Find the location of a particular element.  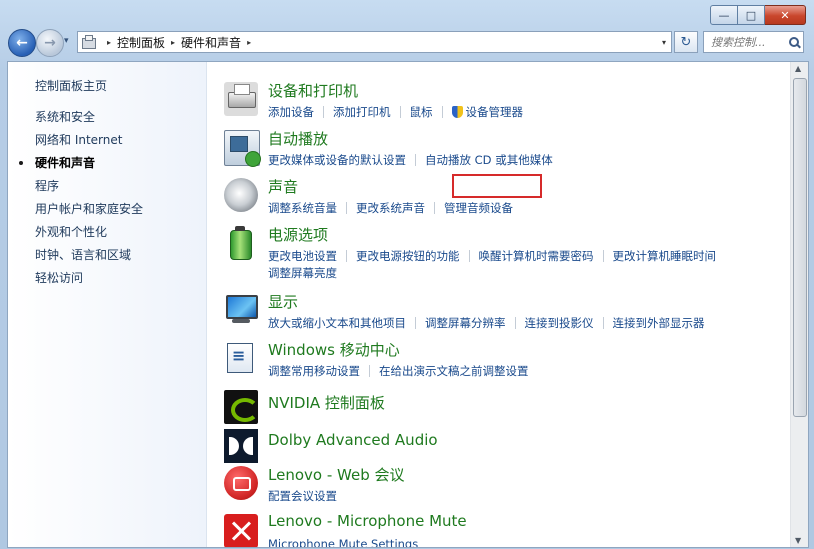

link-wake-password: 唤醒计算机时需要密码 is located at coordinates (536, 256).